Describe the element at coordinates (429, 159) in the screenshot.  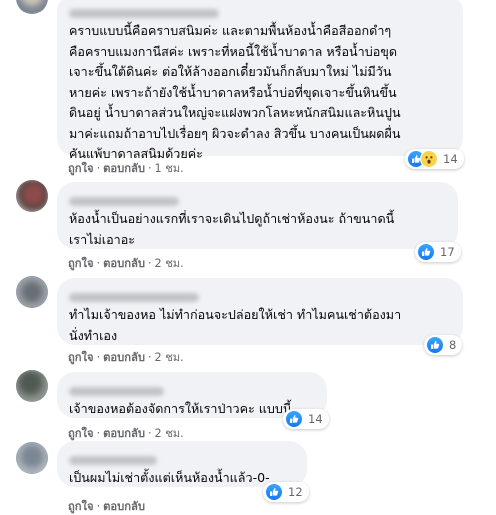
I see `wow-icon` at that location.